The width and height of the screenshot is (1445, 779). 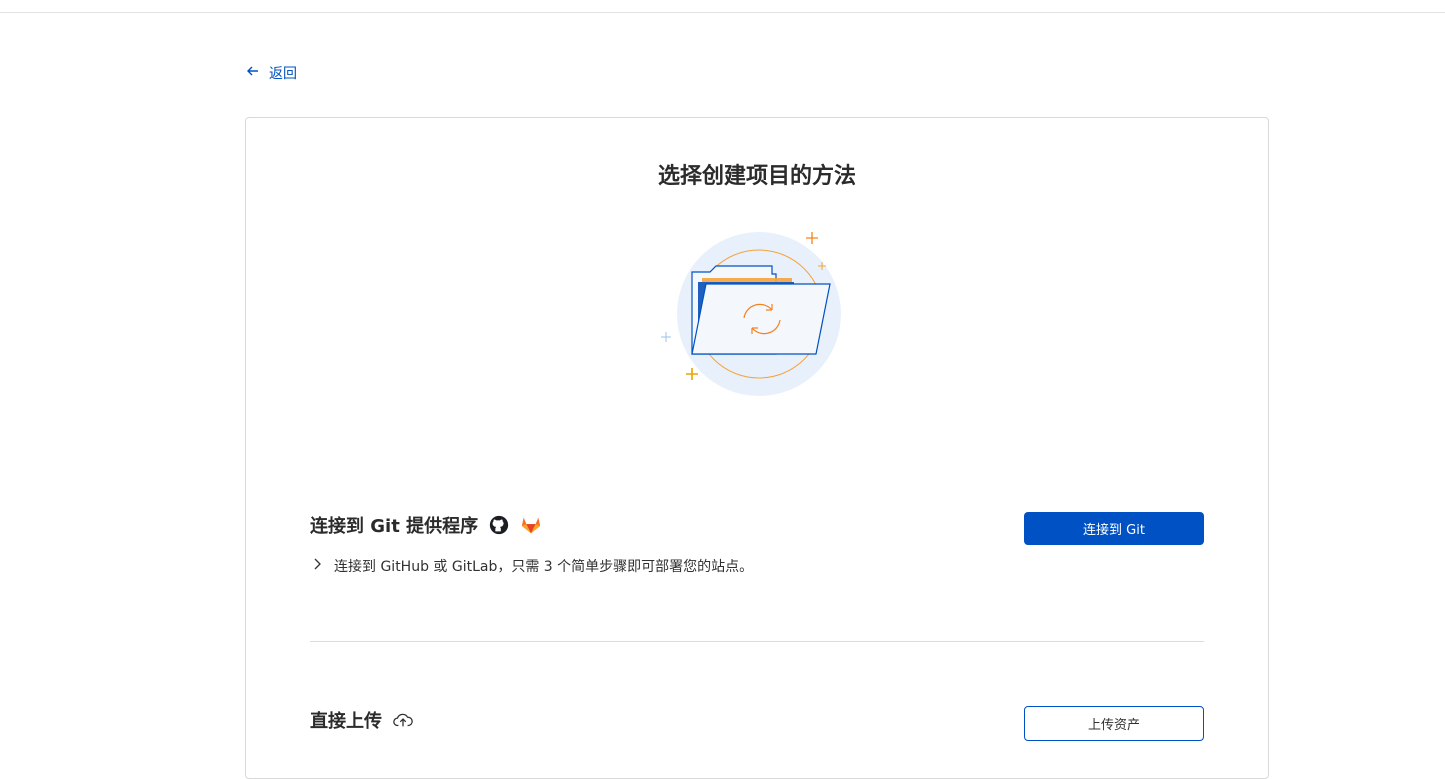 I want to click on cloud-upload-icon, so click(x=403, y=720).